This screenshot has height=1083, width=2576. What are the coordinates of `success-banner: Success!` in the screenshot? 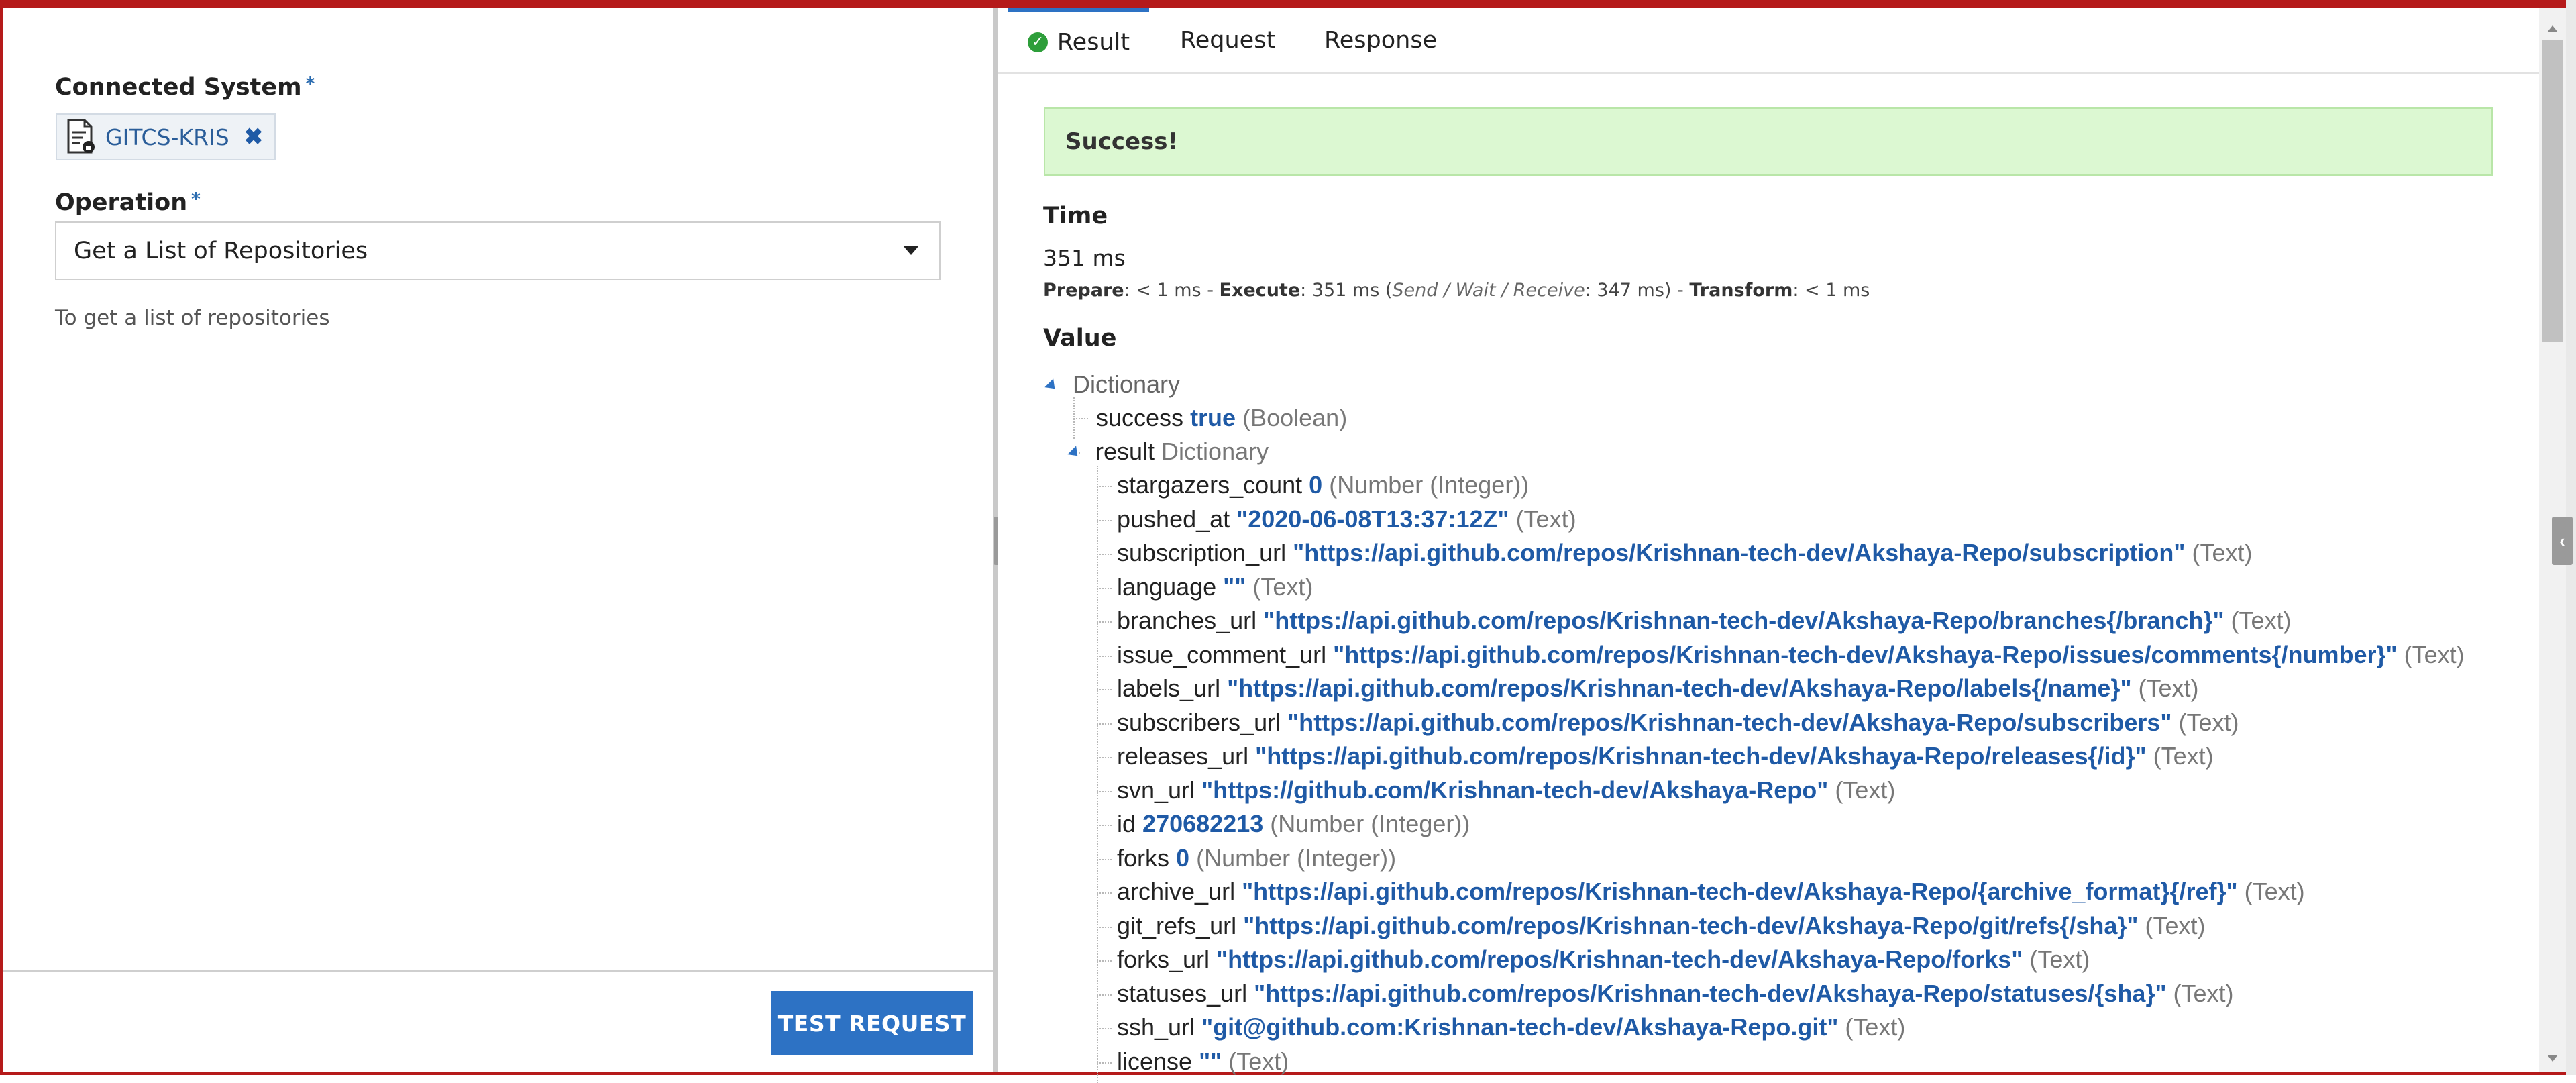 It's located at (1768, 141).